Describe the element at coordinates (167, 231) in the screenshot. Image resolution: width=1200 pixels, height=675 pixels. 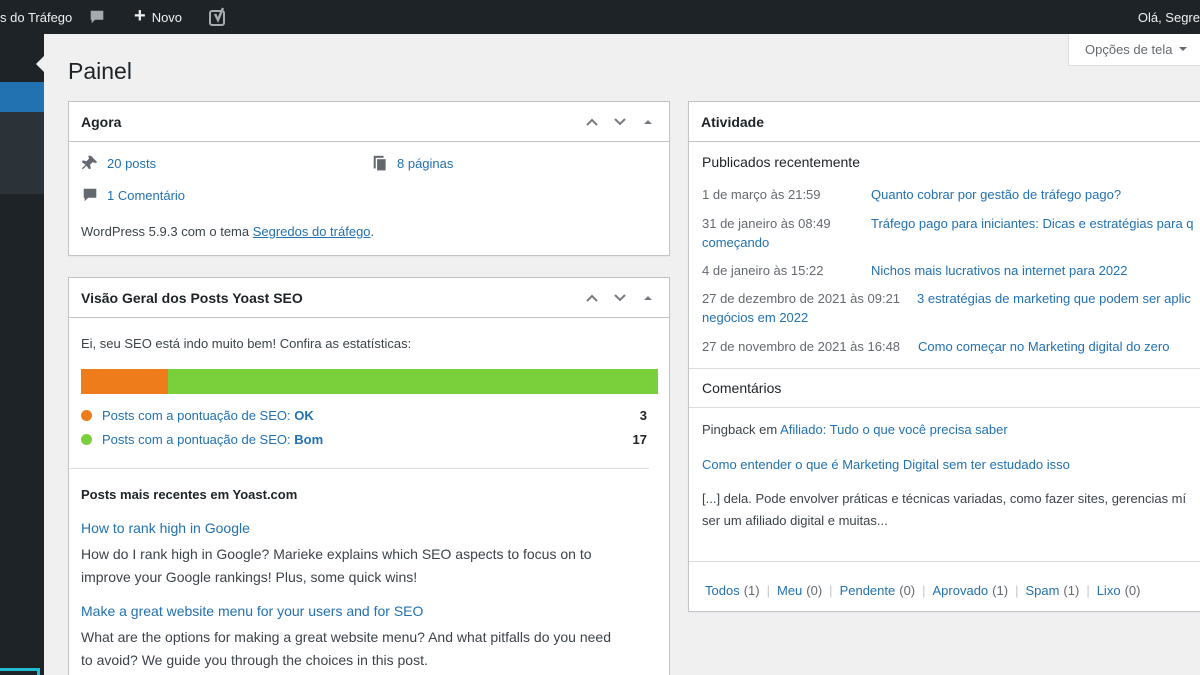
I see `version-text: WordPress 5.9.3 com o tema` at that location.